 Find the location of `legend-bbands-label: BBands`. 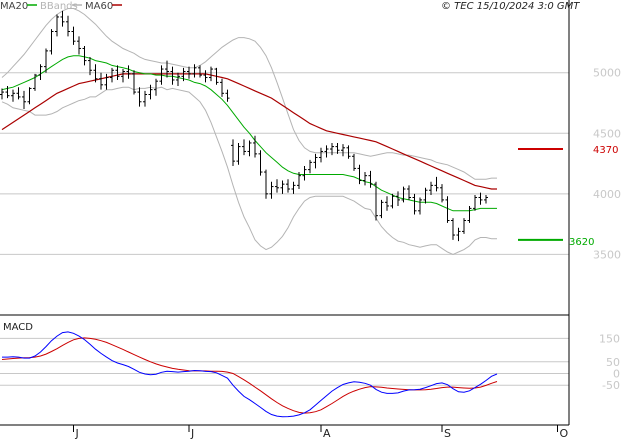

legend-bbands-label: BBands is located at coordinates (59, 6).